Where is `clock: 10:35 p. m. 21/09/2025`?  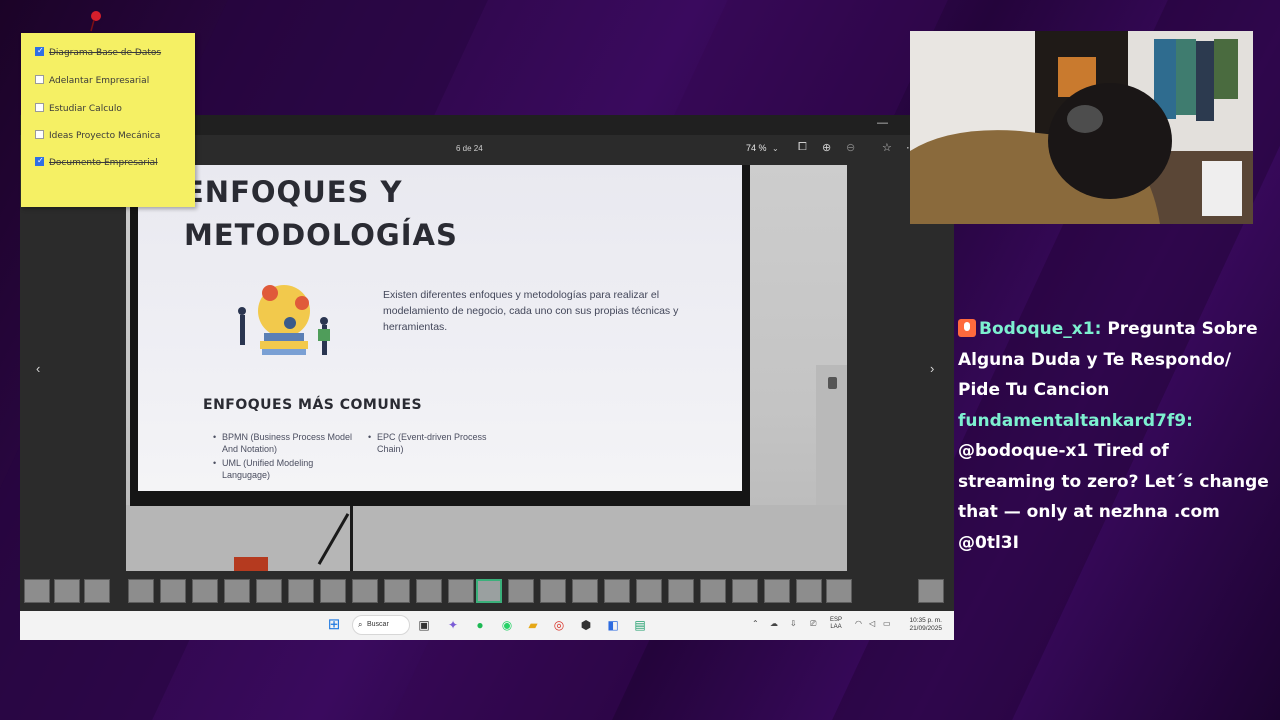
clock: 10:35 p. m. 21/09/2025 is located at coordinates (922, 625).